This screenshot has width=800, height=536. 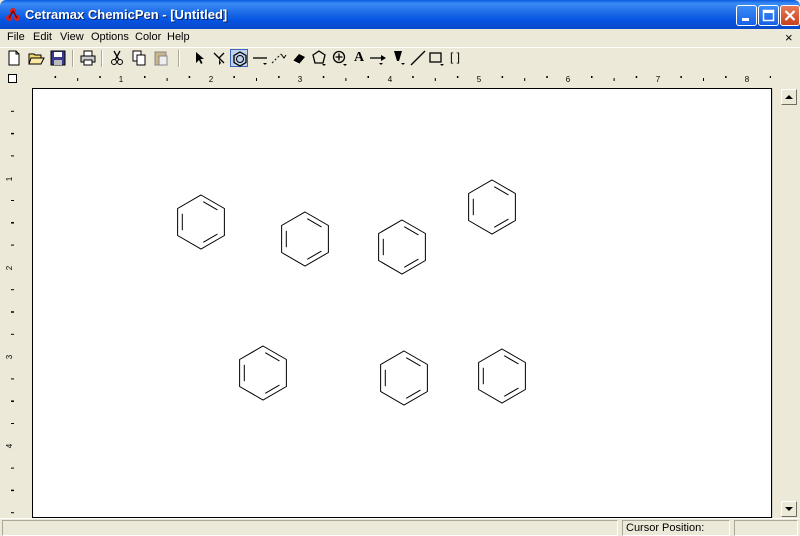 I want to click on save-icon, so click(x=58, y=58).